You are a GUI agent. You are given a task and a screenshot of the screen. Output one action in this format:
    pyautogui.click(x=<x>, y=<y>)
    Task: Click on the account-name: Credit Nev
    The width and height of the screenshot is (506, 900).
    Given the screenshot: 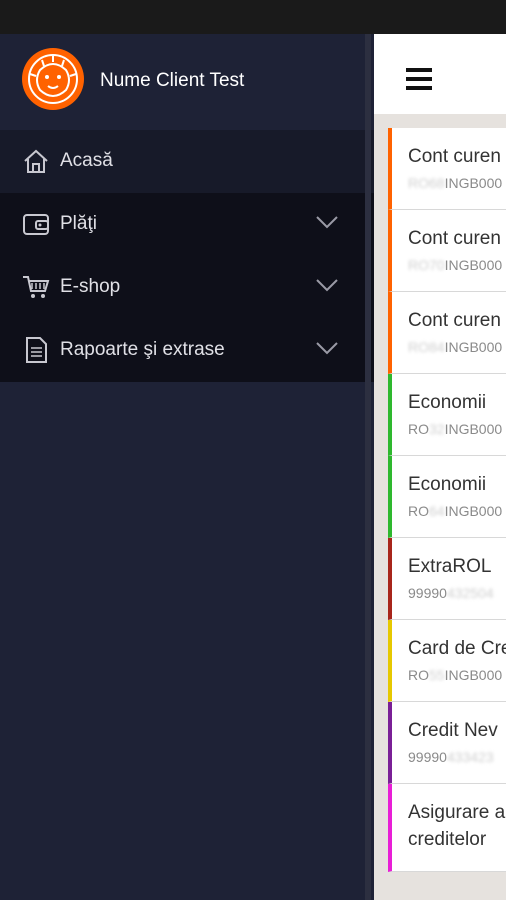 What is the action you would take?
    pyautogui.click(x=453, y=730)
    